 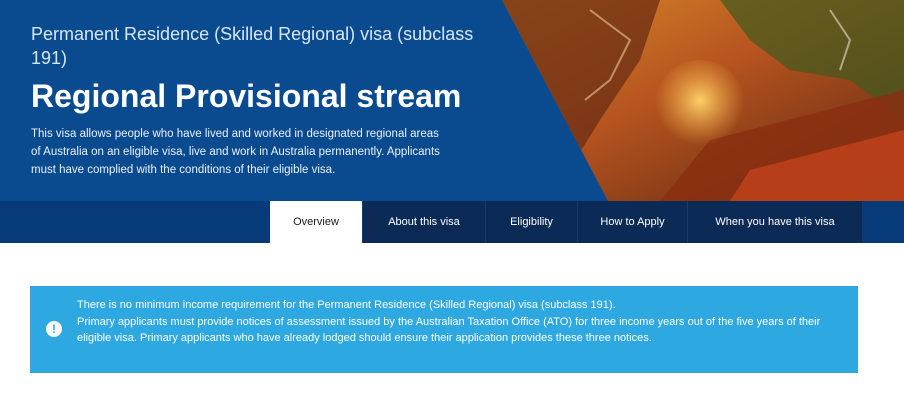 What do you see at coordinates (246, 96) in the screenshot?
I see `page-title: Regional Provisional stream` at bounding box center [246, 96].